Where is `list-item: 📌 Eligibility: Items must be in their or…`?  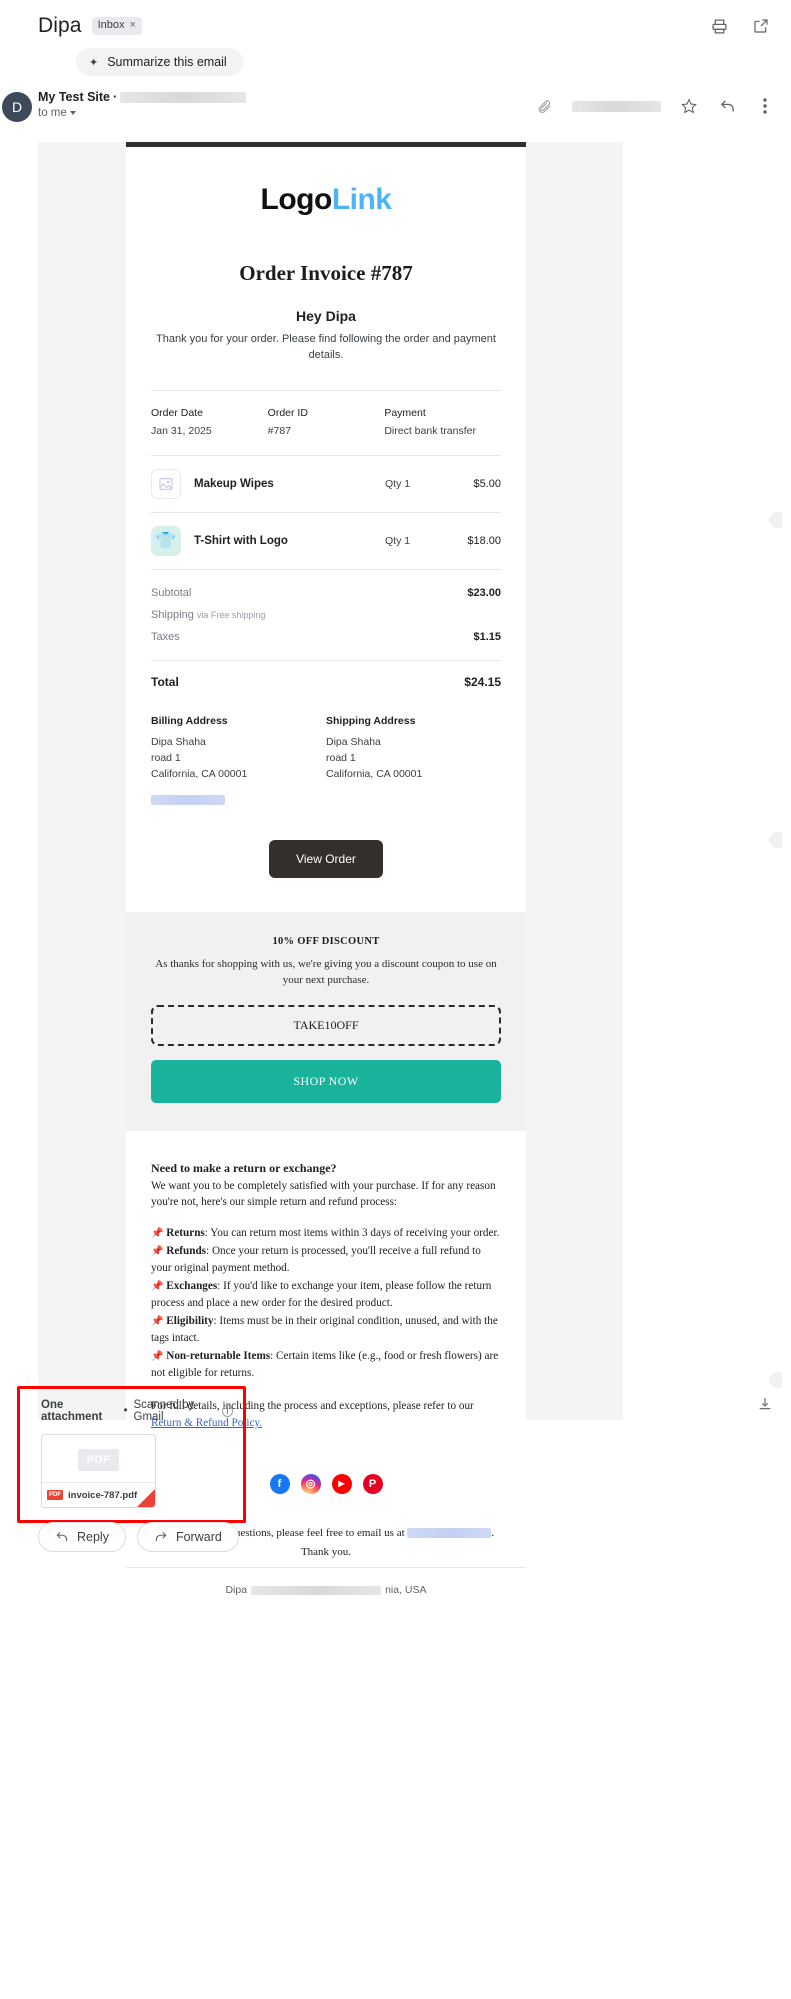
list-item: 📌 Eligibility: Items must be in their or… is located at coordinates (326, 1330).